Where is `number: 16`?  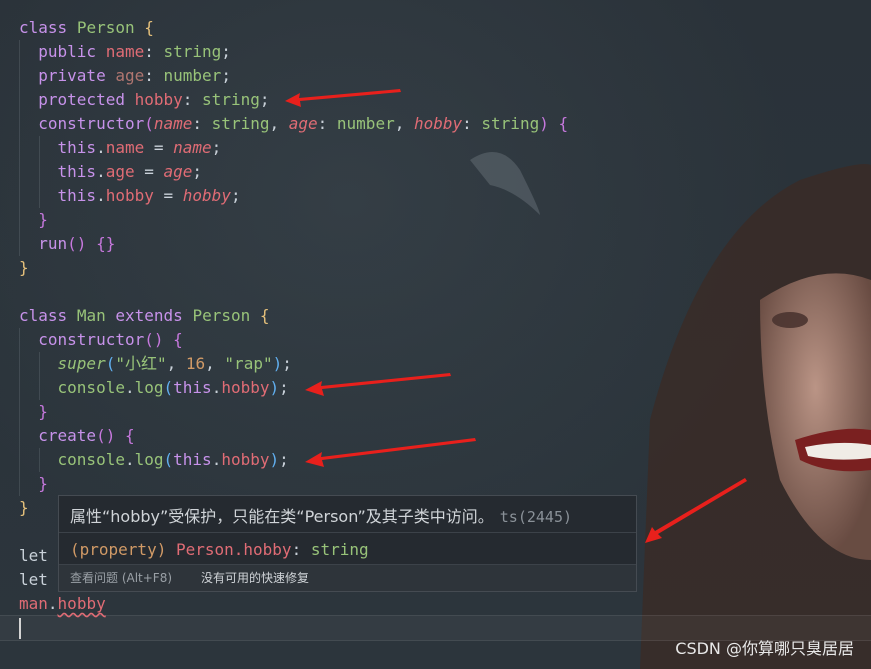
number: 16 is located at coordinates (195, 363).